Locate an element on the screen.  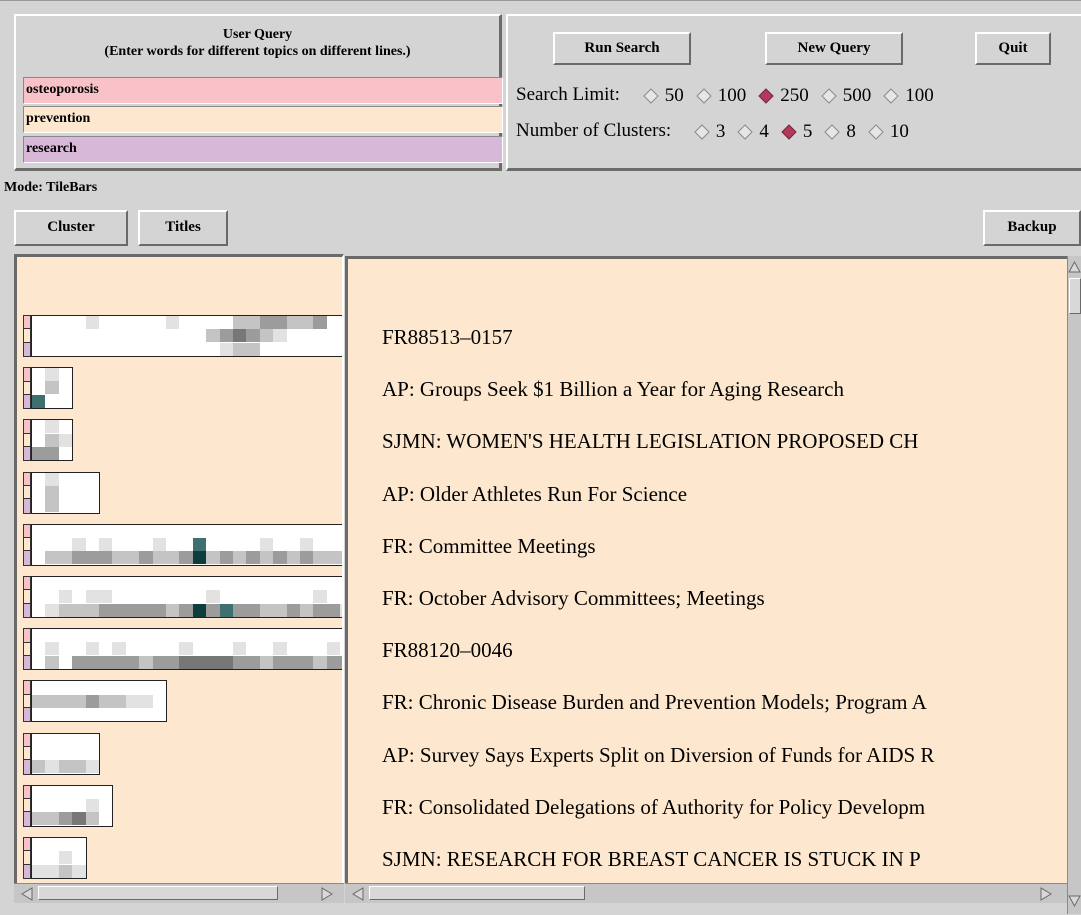
run-search-button: Run Search is located at coordinates (622, 48).